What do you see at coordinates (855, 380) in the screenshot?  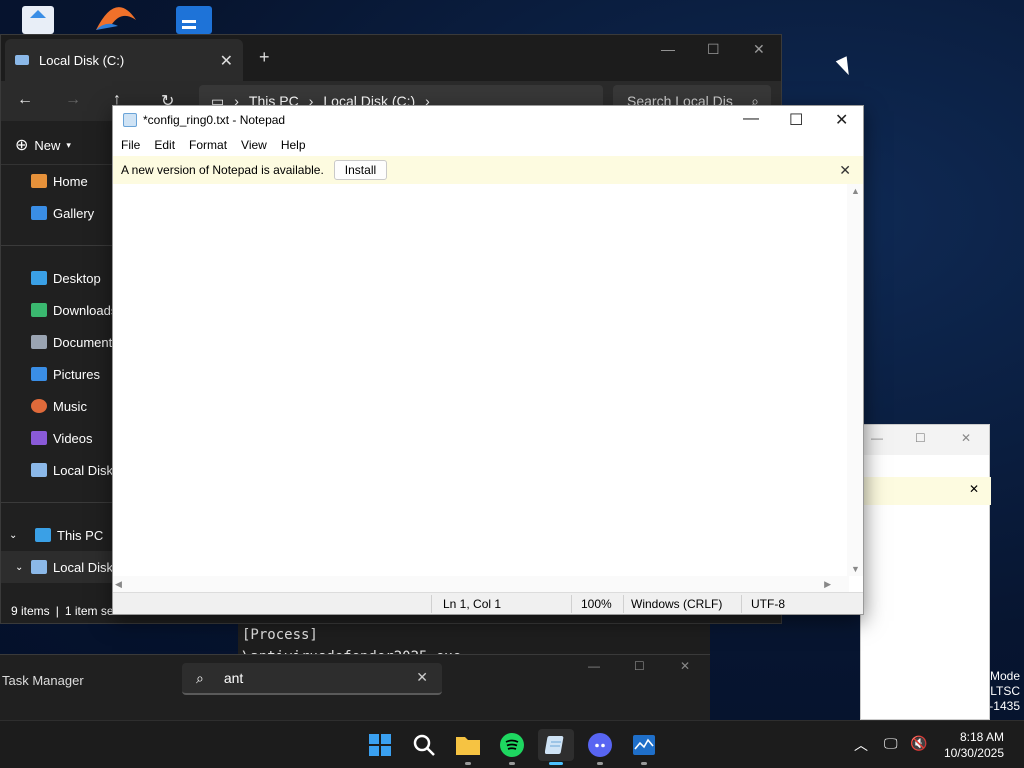 I see `vertical-scrollbar: ▲ ▼` at bounding box center [855, 380].